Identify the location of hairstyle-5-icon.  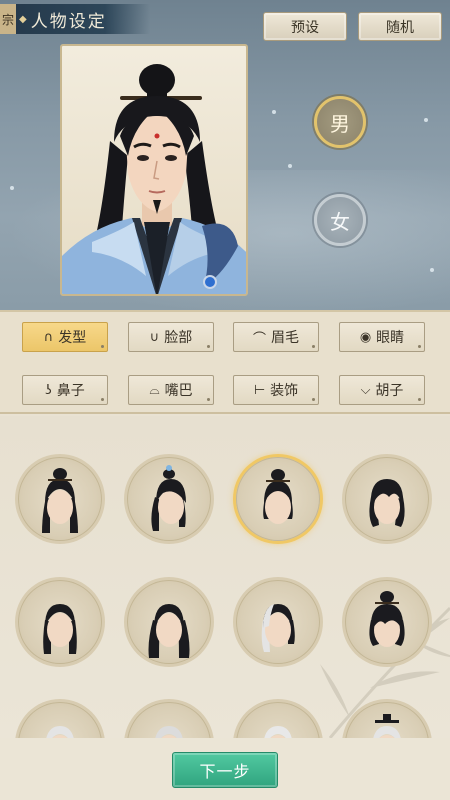
(60, 629).